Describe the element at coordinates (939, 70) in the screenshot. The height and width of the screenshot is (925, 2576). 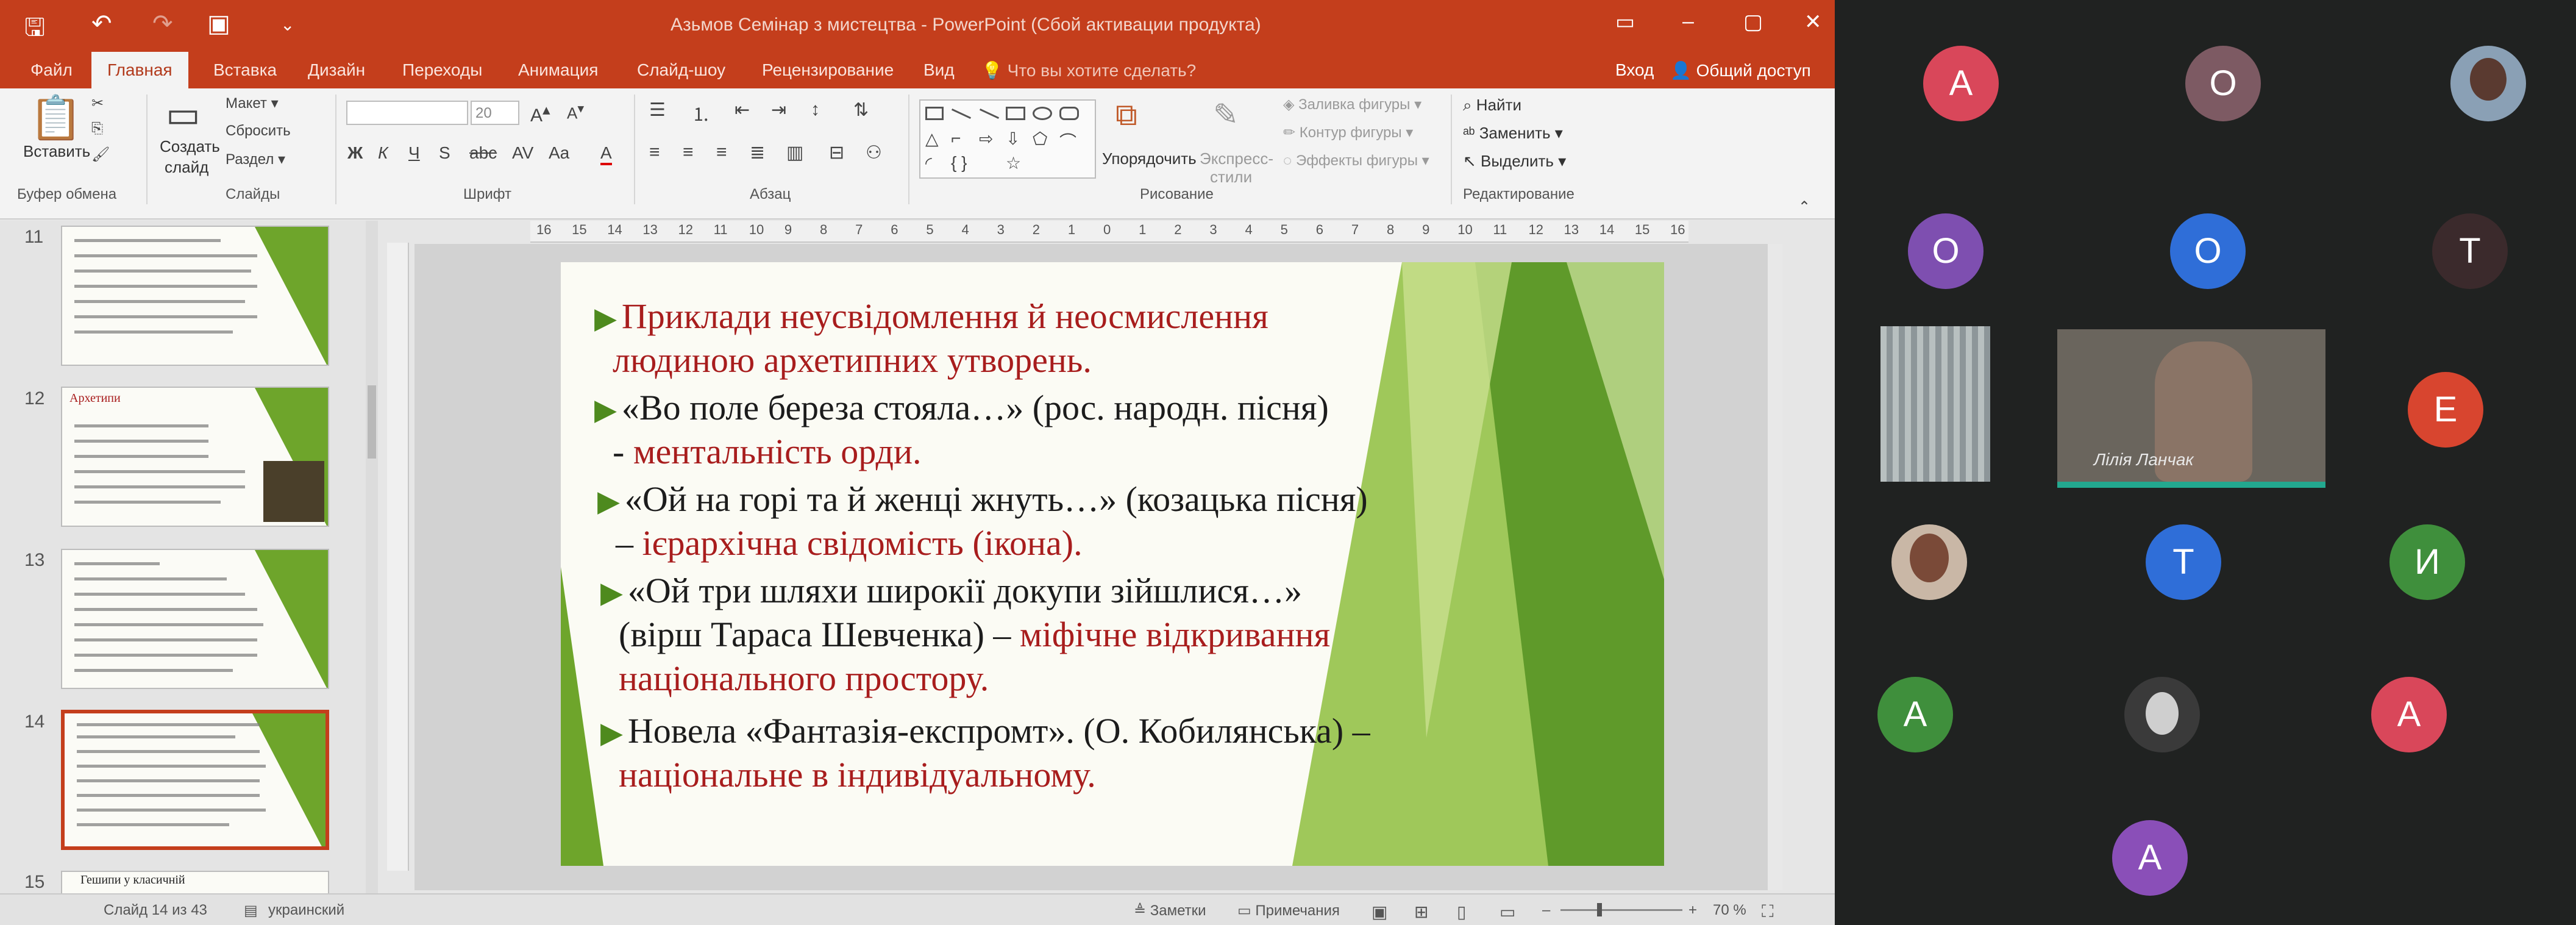
I see `tab-view: Вид` at that location.